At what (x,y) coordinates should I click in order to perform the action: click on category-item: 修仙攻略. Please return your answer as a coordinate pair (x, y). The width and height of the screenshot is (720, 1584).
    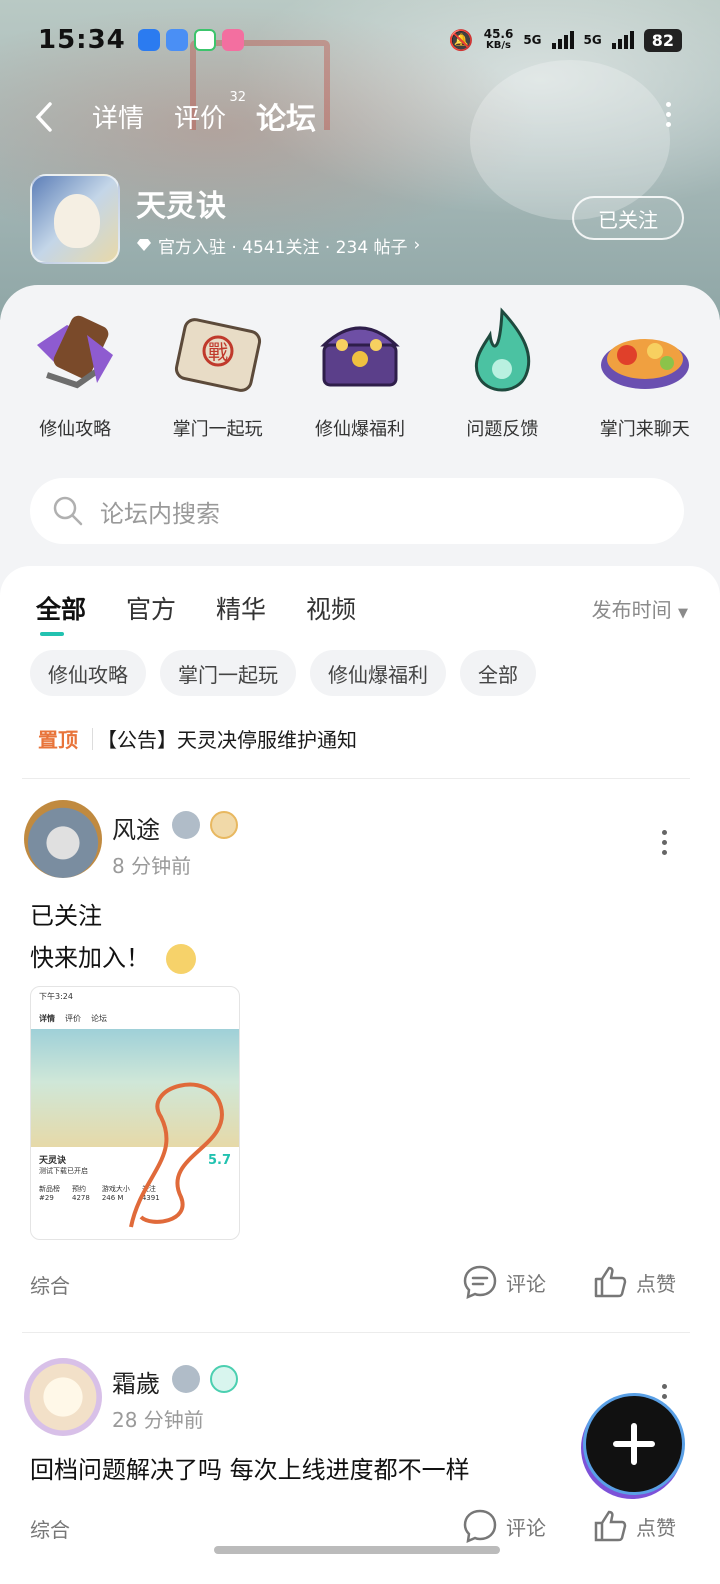
    Looking at the image, I should click on (75, 373).